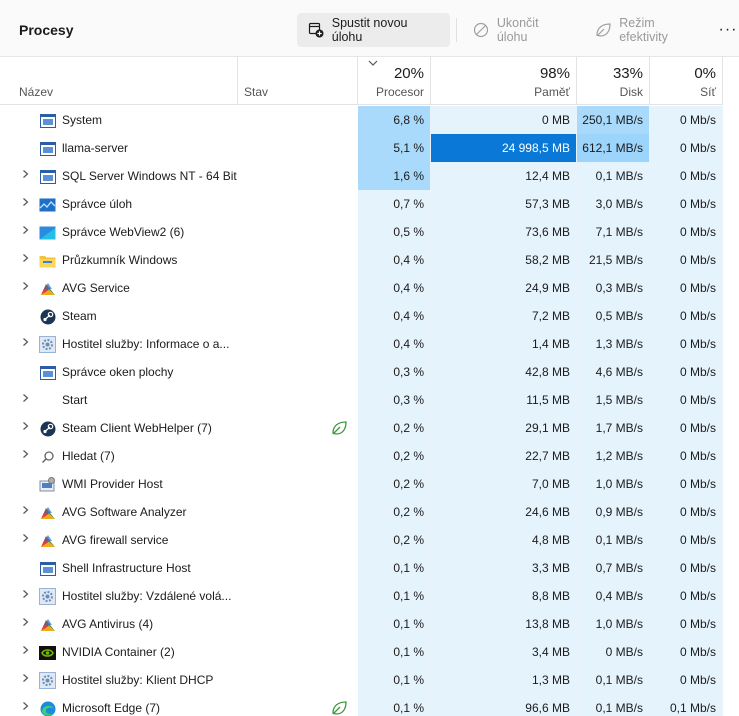  I want to click on steam-icon, so click(47, 428).